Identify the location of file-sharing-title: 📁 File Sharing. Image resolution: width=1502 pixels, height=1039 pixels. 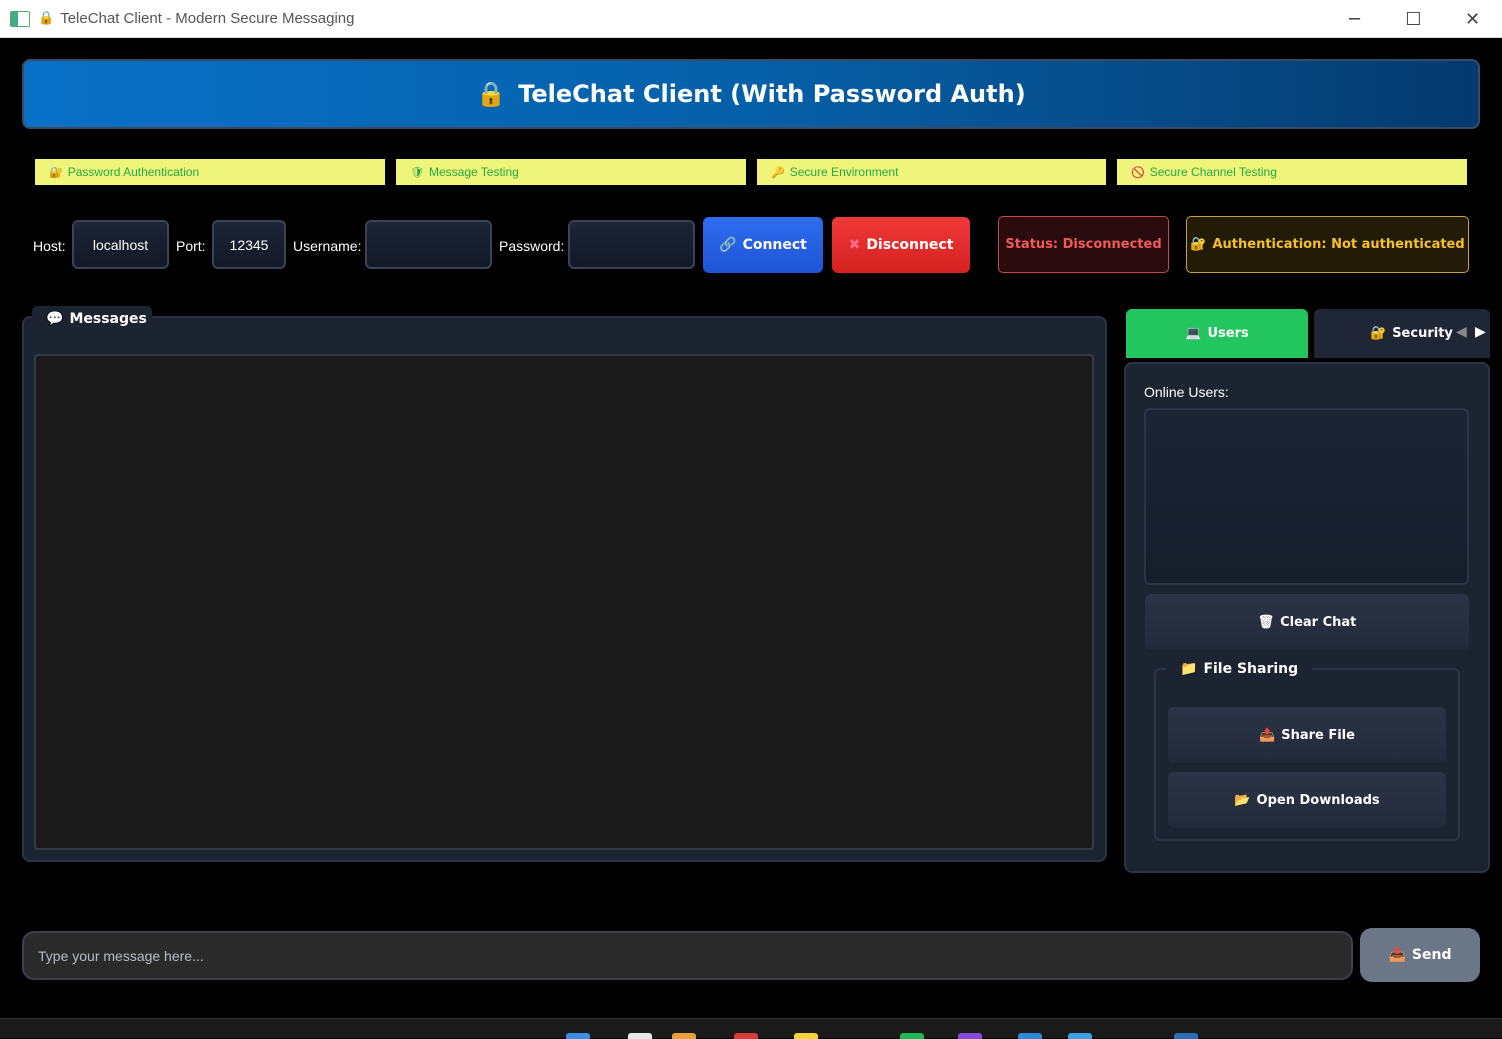
(1239, 669).